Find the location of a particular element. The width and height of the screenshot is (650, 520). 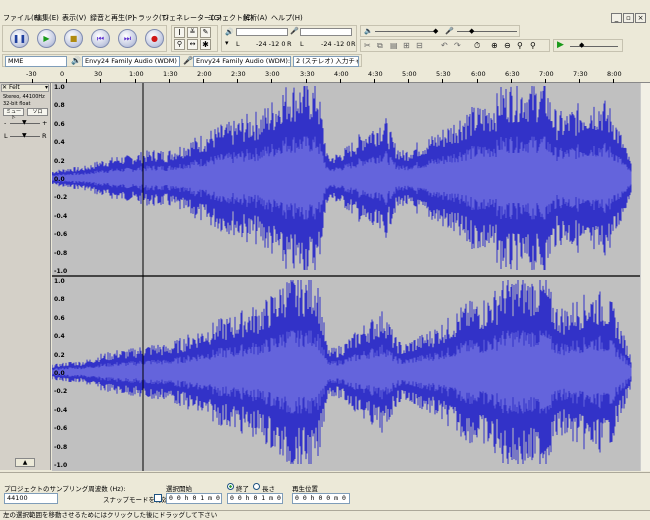

length-radio is located at coordinates (256, 486).